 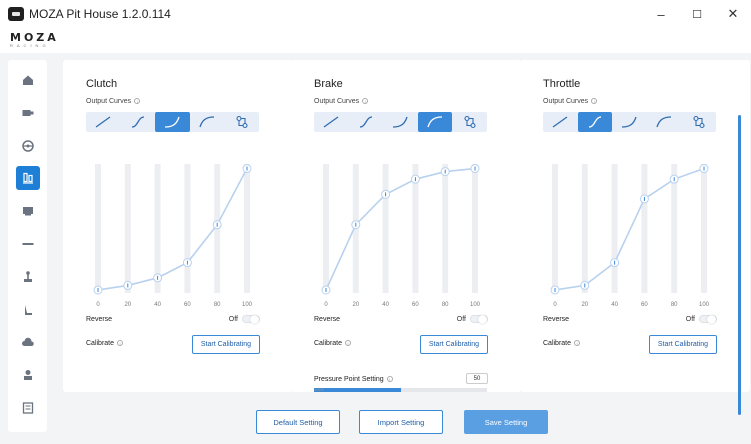 I want to click on pressure-point-slider: 0/100, so click(x=400, y=389).